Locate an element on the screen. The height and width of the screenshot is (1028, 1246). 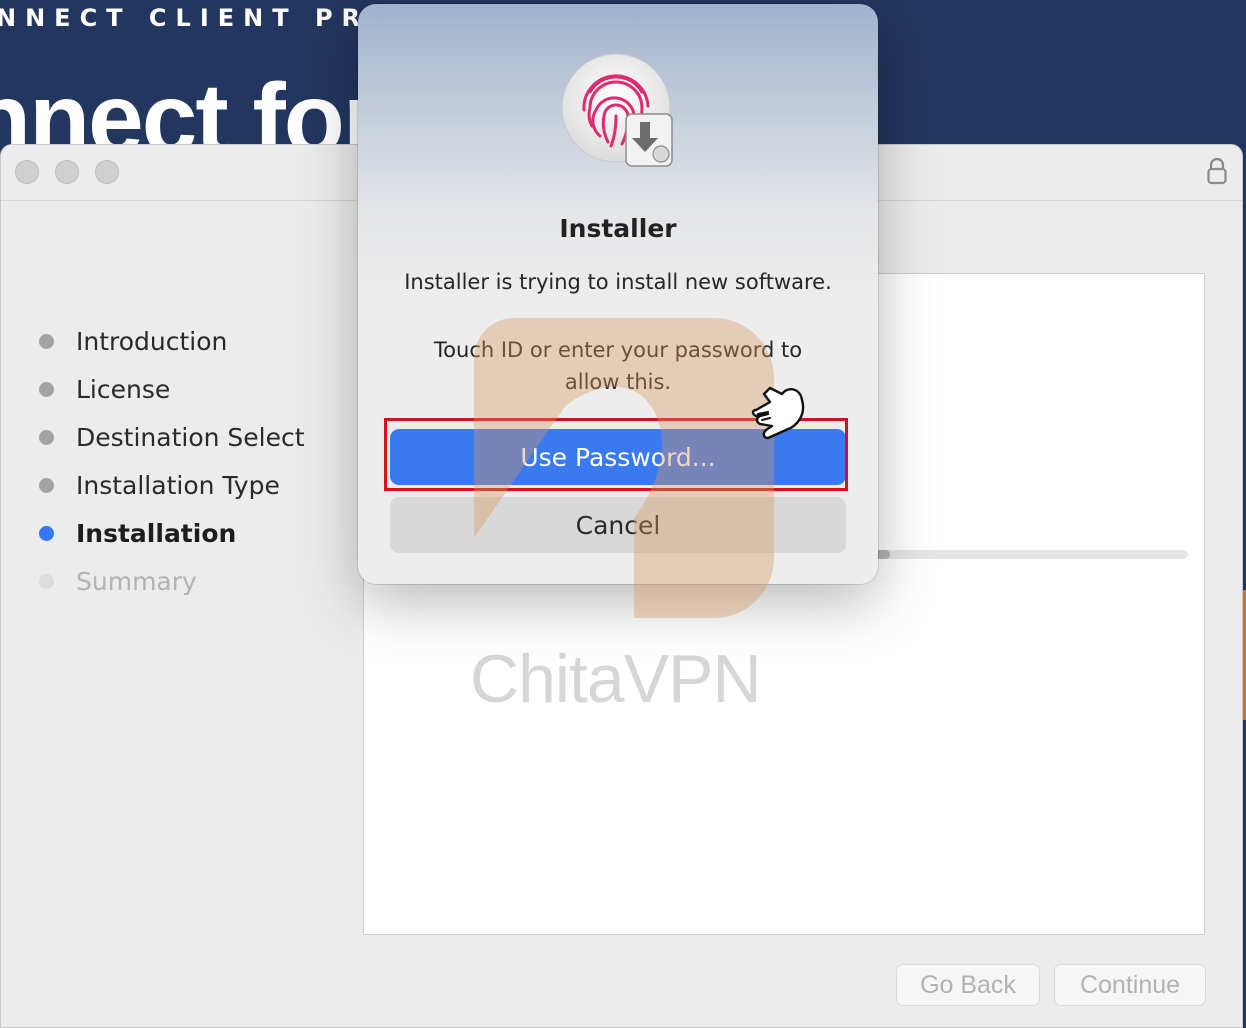
install-progress-bar is located at coordinates (1031, 554).